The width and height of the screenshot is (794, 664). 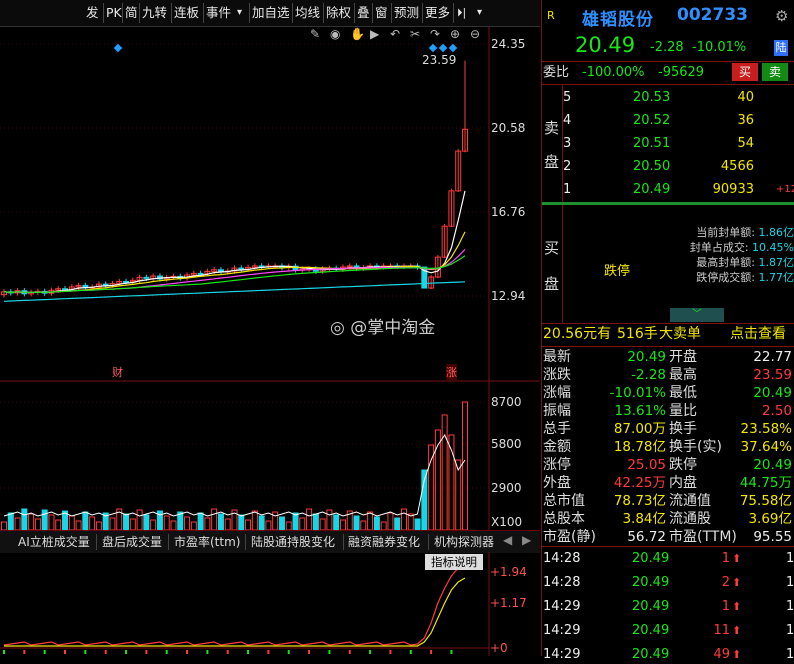 What do you see at coordinates (776, 232) in the screenshot?
I see `seal-info-value: 1.86亿` at bounding box center [776, 232].